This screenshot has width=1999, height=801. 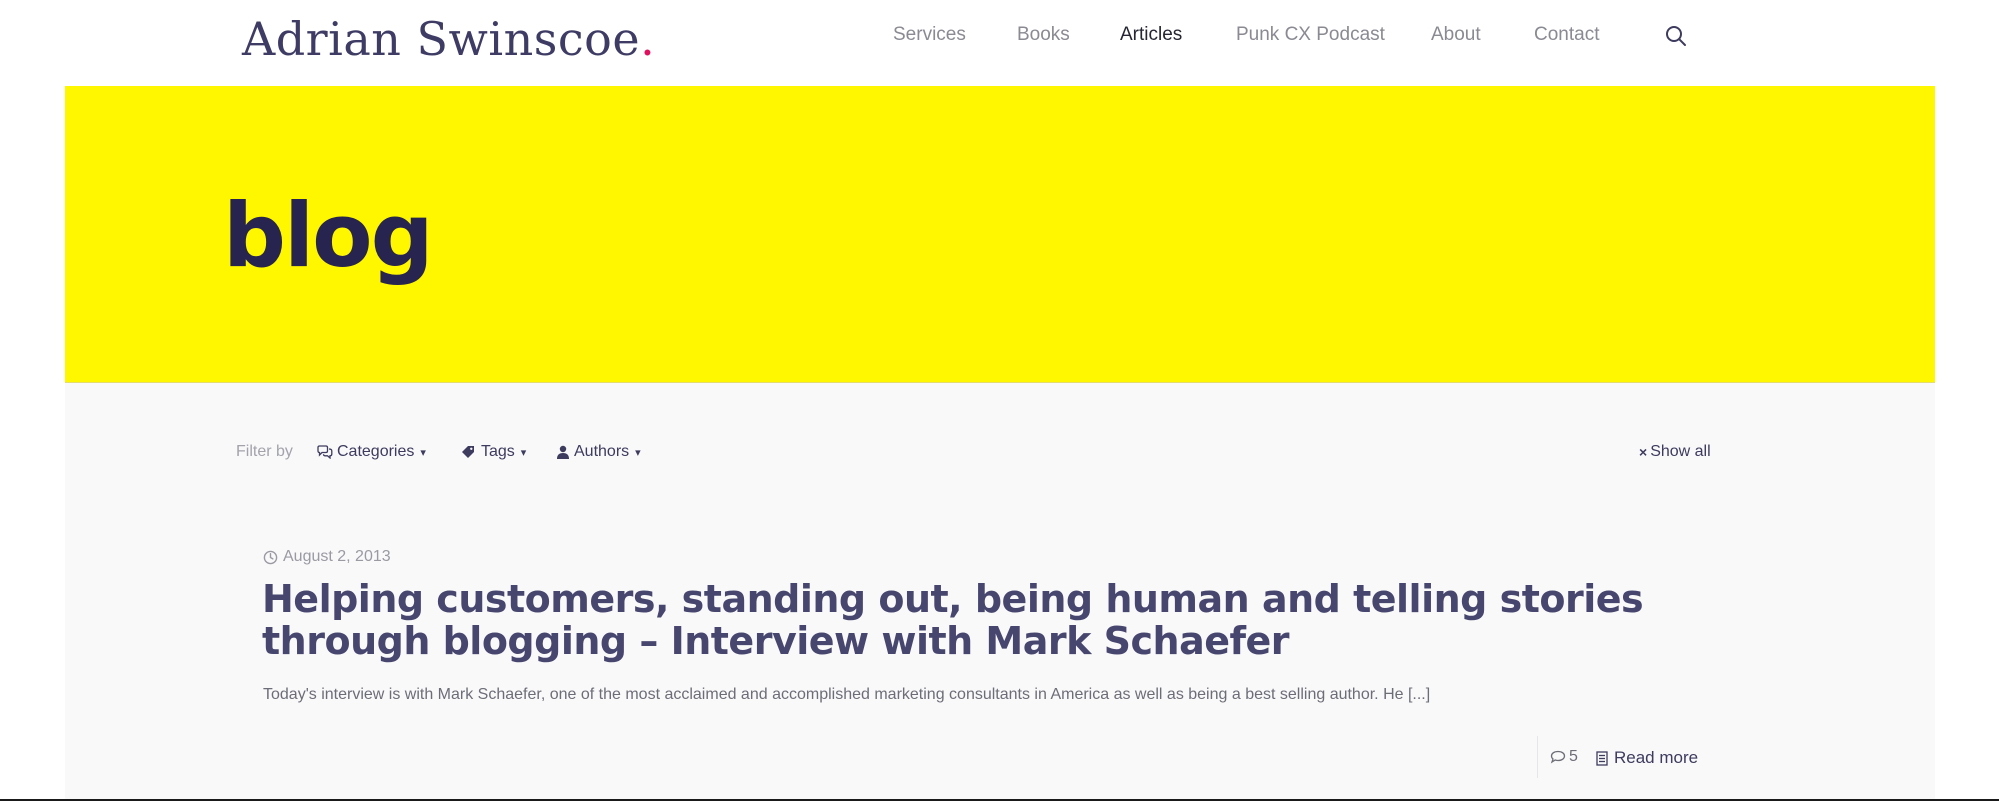 I want to click on user-icon, so click(x=563, y=452).